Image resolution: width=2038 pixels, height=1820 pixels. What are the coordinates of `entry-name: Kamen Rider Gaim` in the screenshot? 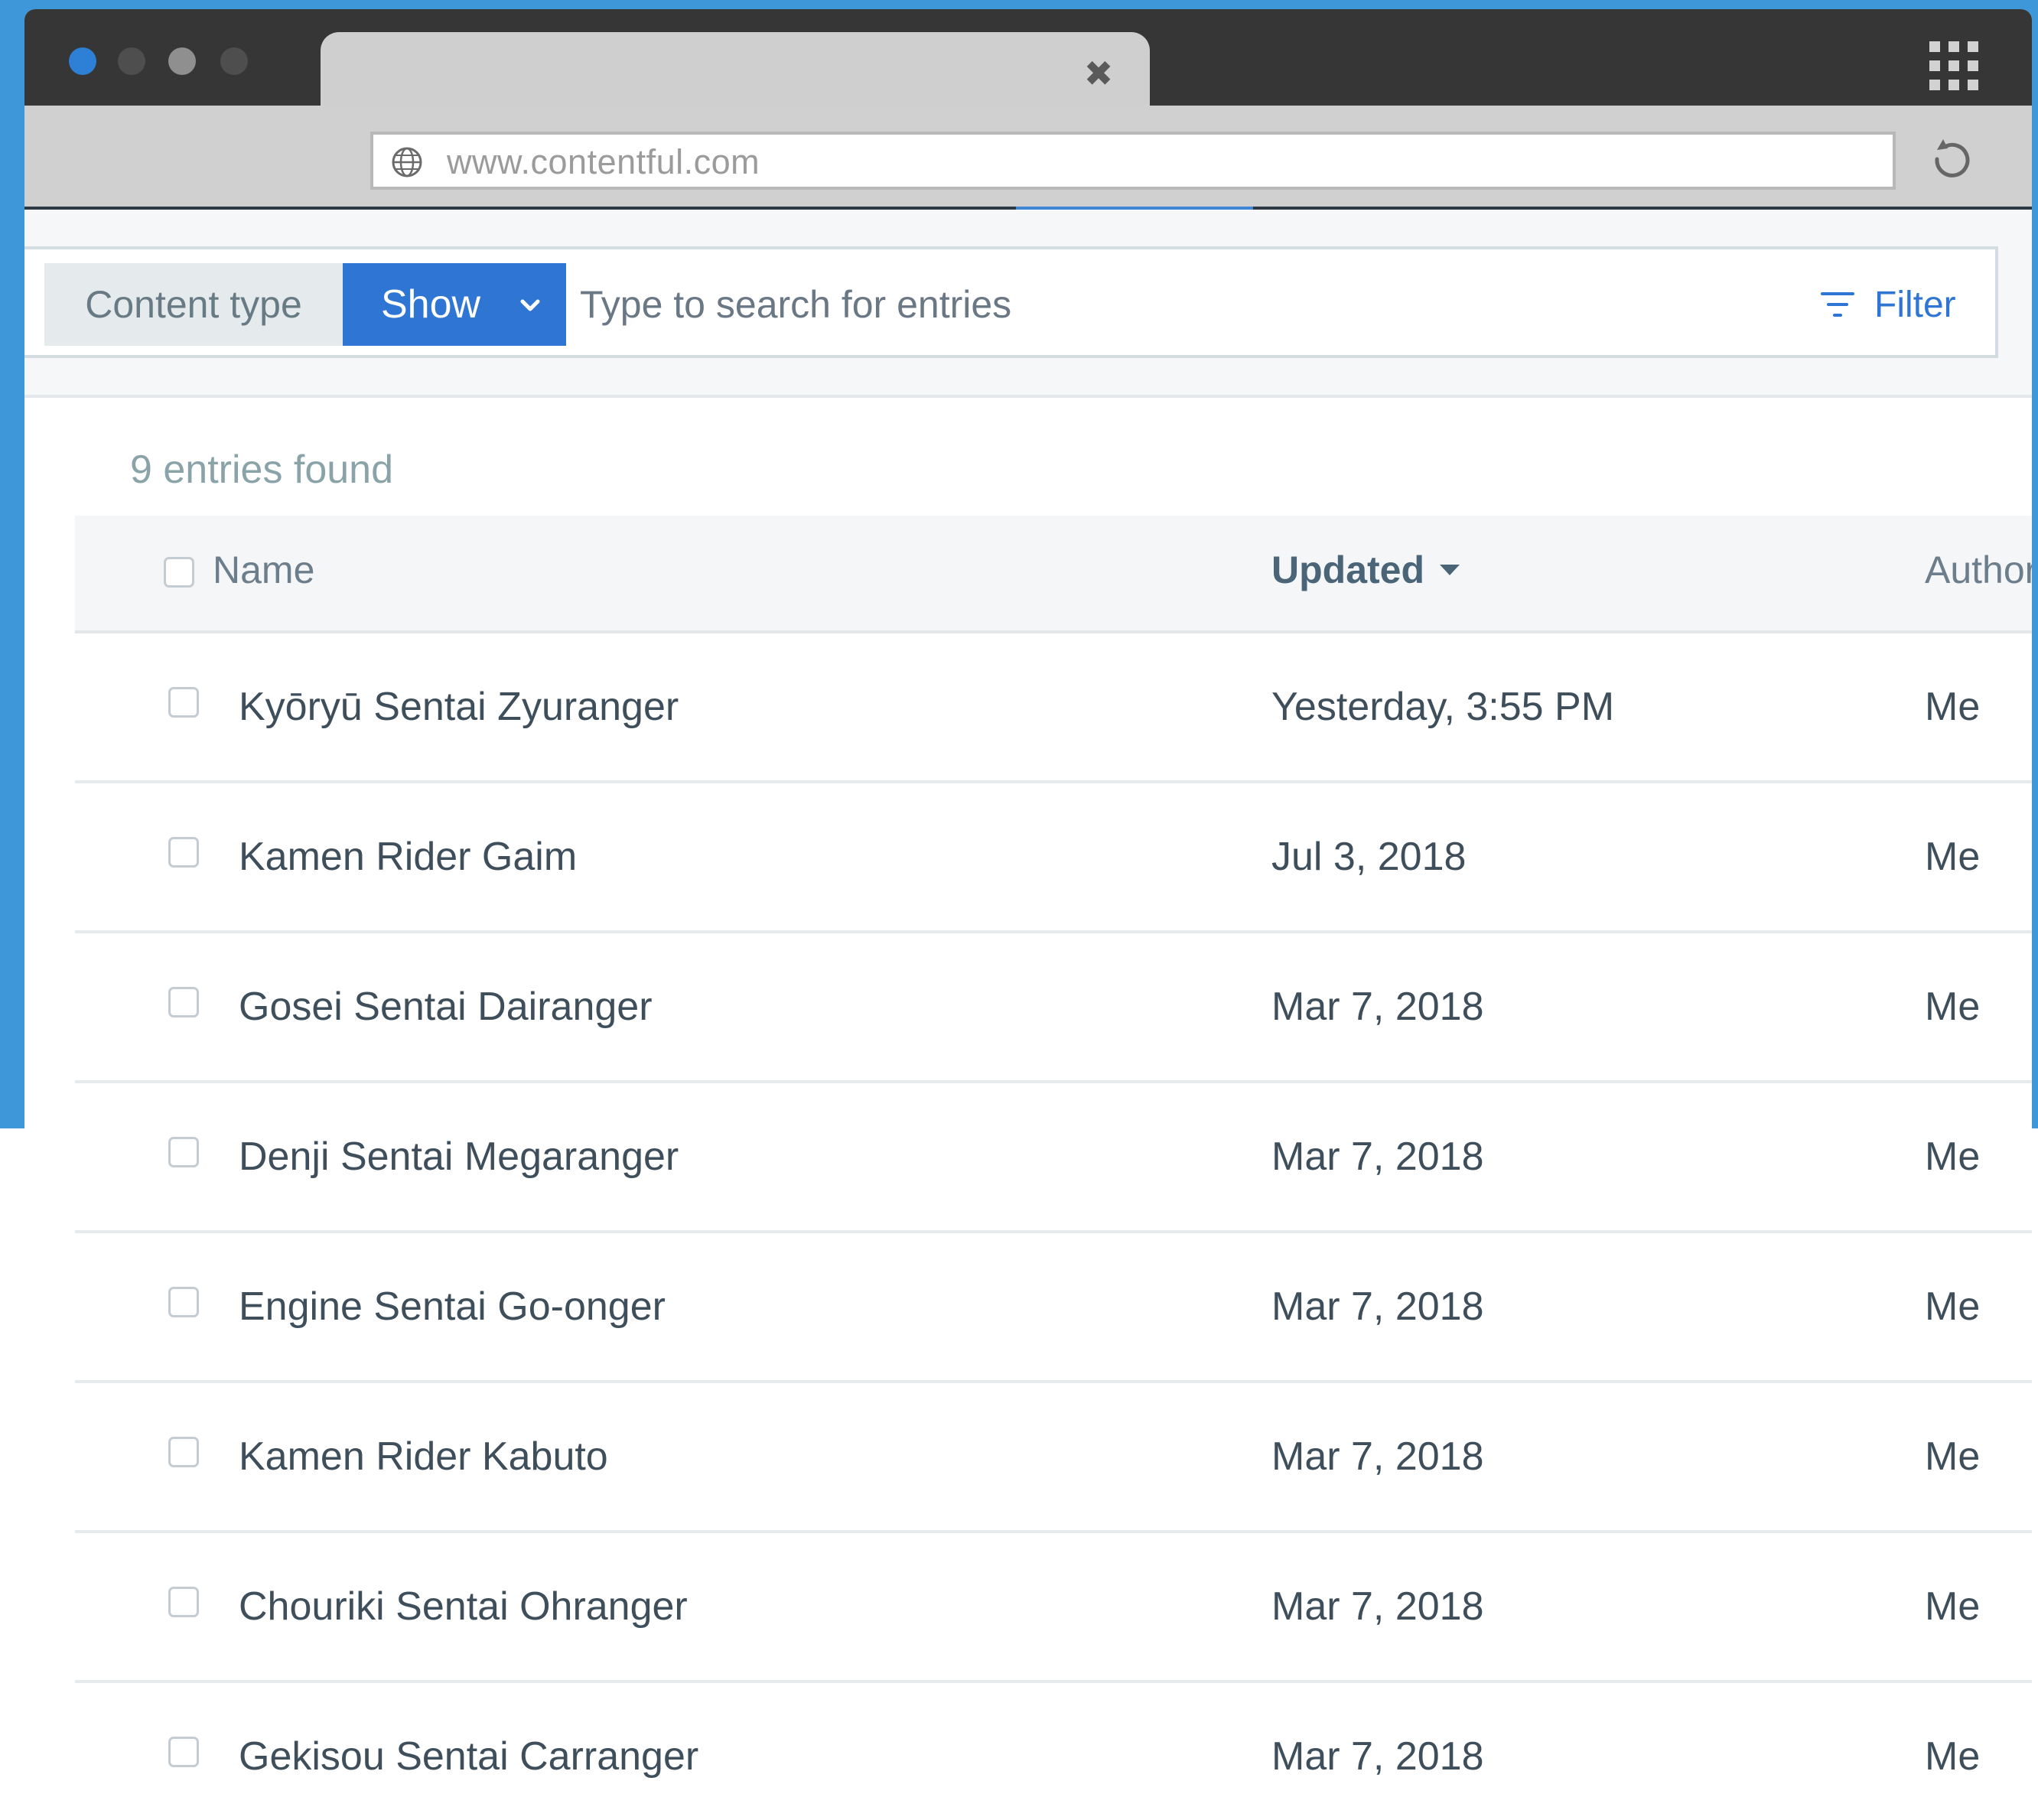 It's located at (408, 857).